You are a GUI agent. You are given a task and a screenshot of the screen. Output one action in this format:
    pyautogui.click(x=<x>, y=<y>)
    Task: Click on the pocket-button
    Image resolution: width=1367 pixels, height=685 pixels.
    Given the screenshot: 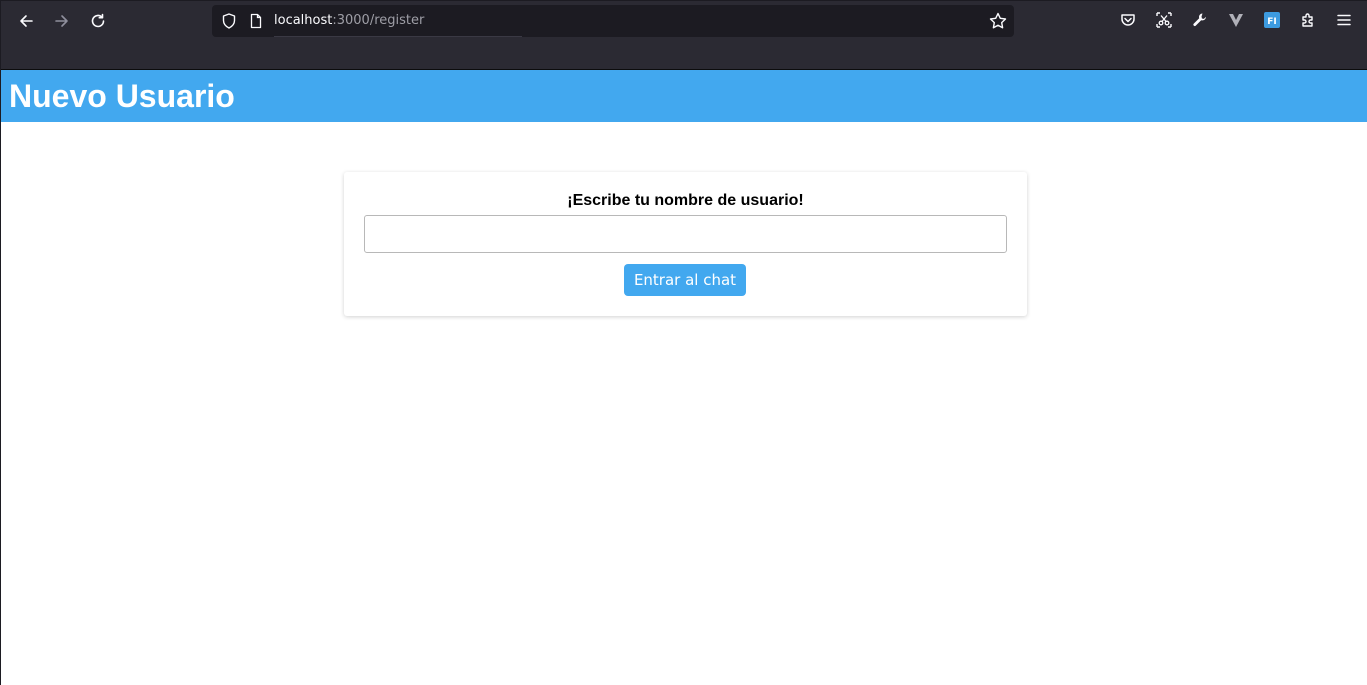 What is the action you would take?
    pyautogui.click(x=1128, y=20)
    